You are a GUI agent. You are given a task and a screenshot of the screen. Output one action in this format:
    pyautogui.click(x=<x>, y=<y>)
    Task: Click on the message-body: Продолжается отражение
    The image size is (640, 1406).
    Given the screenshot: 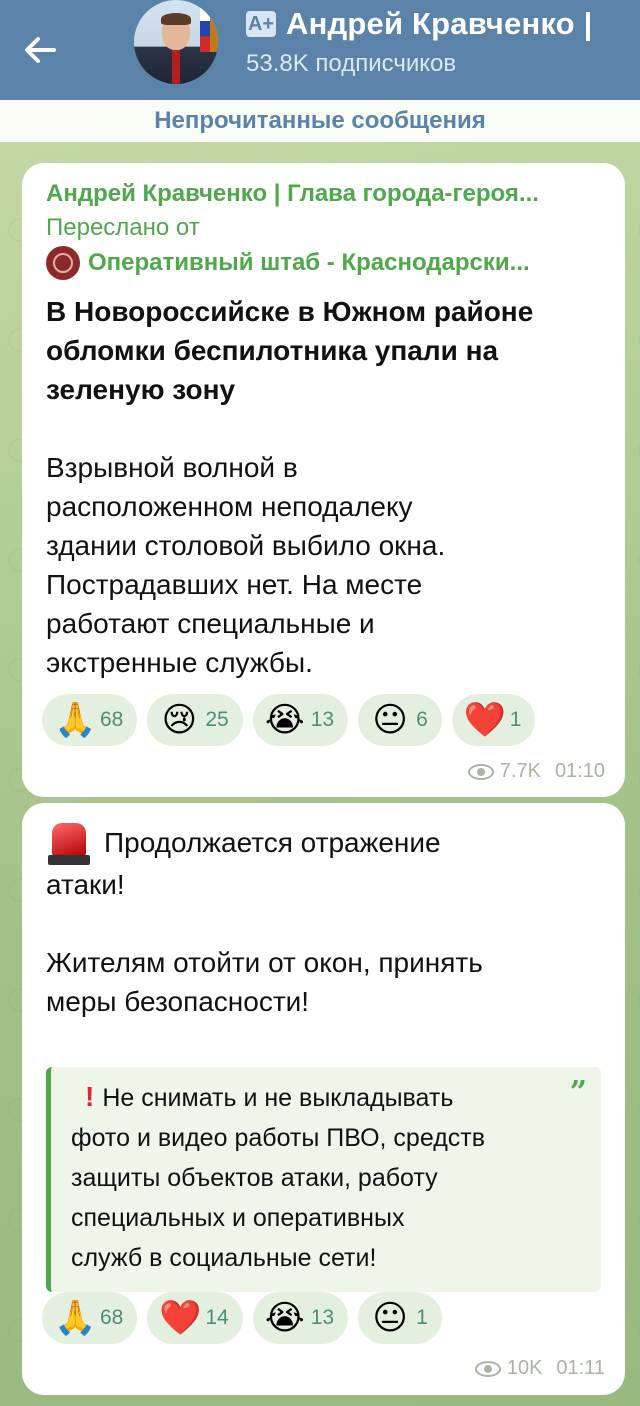 What is the action you would take?
    pyautogui.click(x=272, y=842)
    